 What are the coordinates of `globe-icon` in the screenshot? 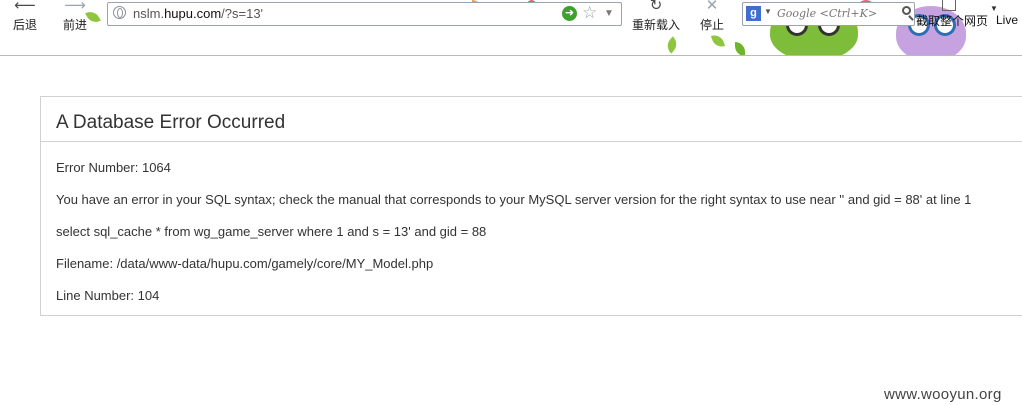 It's located at (119, 12).